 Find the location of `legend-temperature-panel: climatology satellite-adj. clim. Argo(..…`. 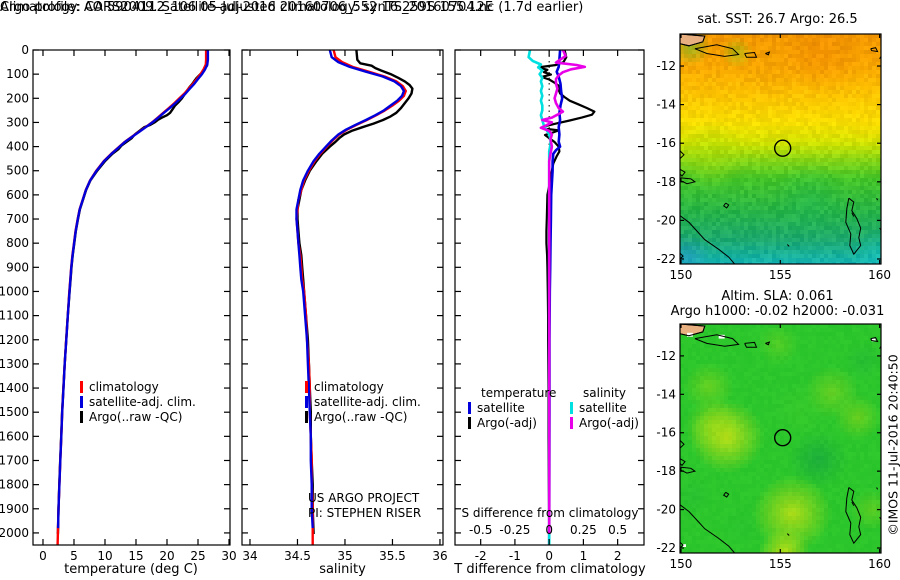

legend-temperature-panel: climatology satellite-adj. clim. Argo(..… is located at coordinates (138, 402).